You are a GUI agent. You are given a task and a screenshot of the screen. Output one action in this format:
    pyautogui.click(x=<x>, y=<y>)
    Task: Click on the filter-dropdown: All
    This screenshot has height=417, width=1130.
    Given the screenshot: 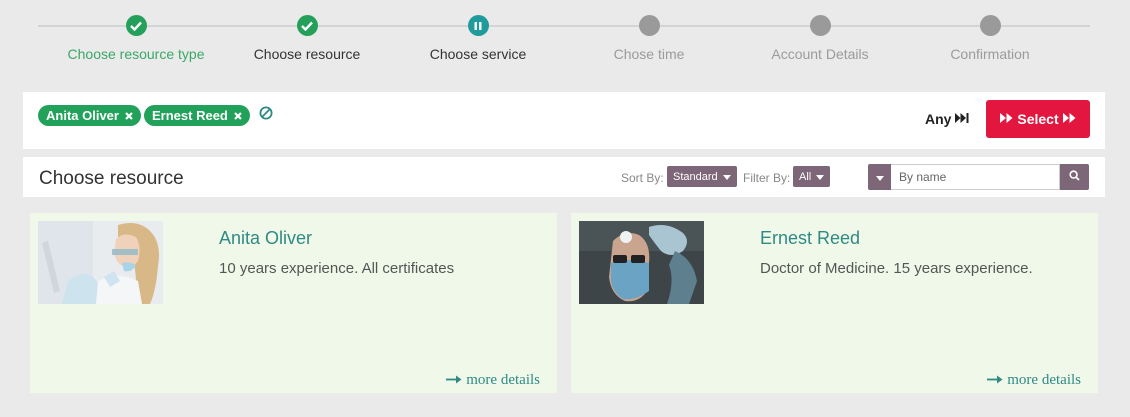 What is the action you would take?
    pyautogui.click(x=812, y=176)
    